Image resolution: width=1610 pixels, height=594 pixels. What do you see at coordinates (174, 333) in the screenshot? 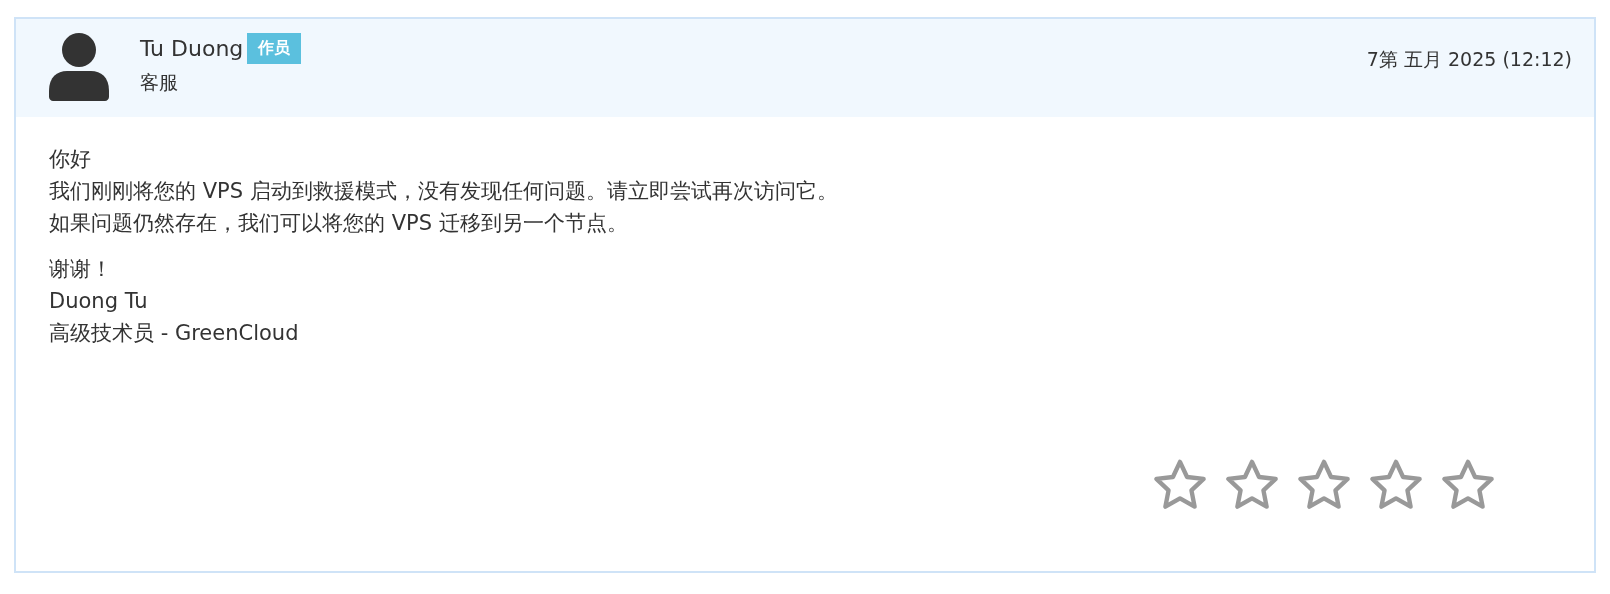
I see `message-line: 高级技术员 - GreenCloud` at bounding box center [174, 333].